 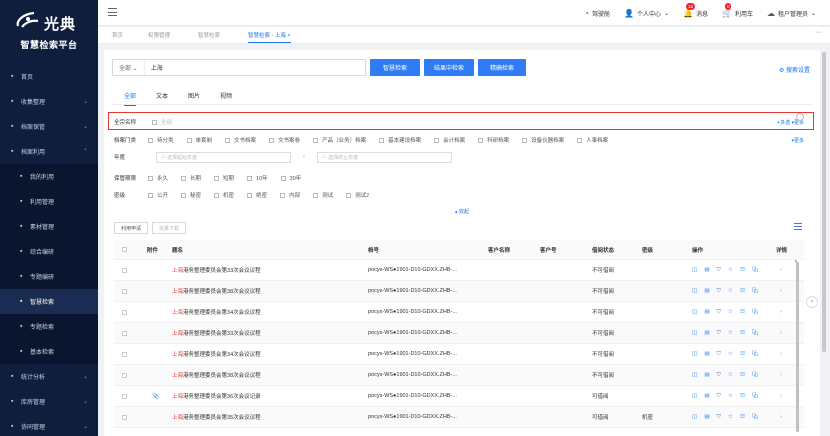 I want to click on secrecy-option-6: 测试2, so click(x=357, y=195).